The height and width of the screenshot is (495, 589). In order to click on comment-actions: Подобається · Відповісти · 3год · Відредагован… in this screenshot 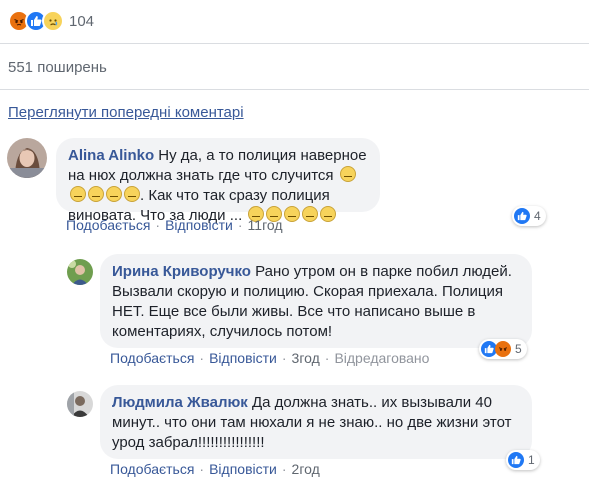, I will do `click(269, 358)`.